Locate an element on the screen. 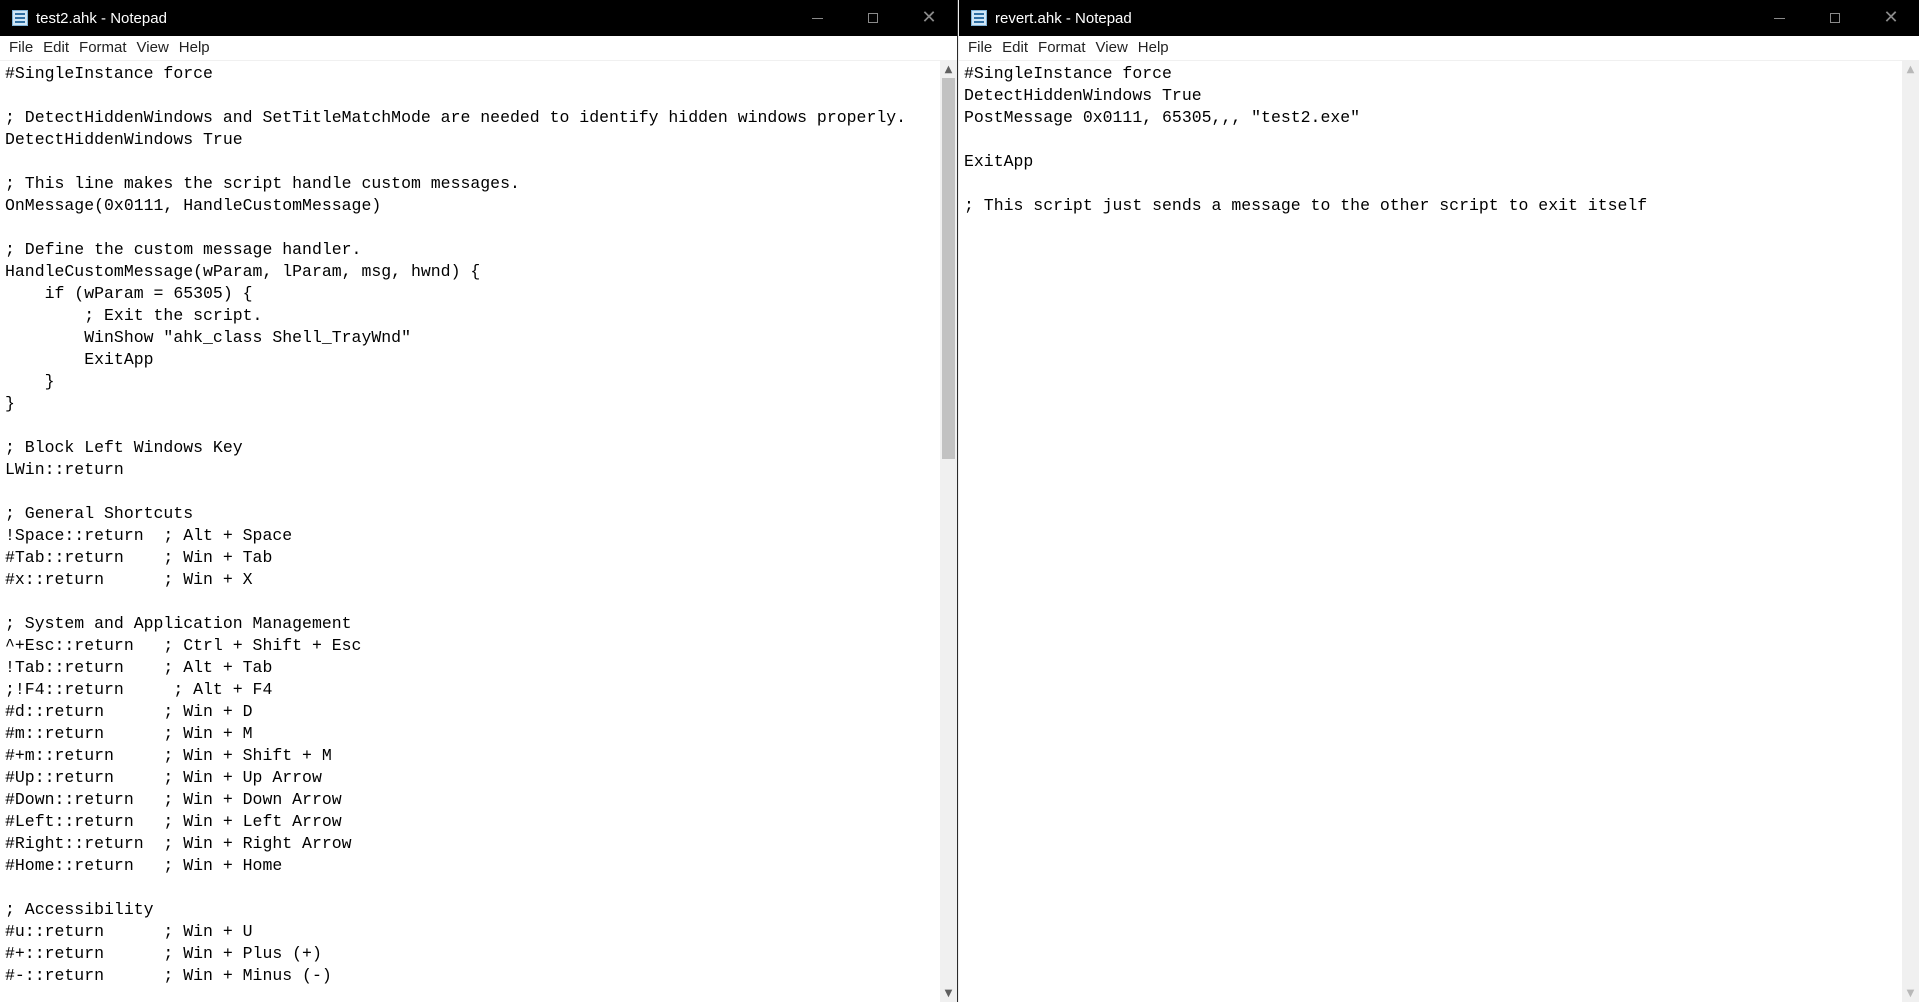 The width and height of the screenshot is (1919, 1002). text-line: ^+Esc::return ; Ctrl + Shift + Esc is located at coordinates (183, 645).